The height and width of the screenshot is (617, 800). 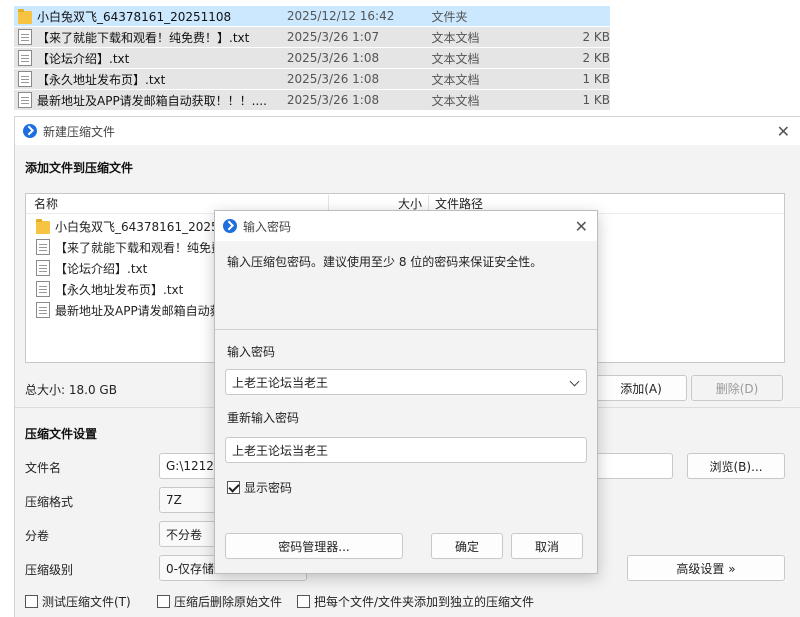 I want to click on password-label: 输入密码, so click(x=251, y=352).